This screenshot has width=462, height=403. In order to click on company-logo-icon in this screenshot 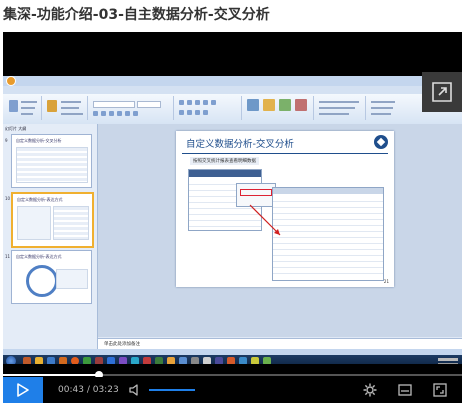, I will do `click(381, 142)`.